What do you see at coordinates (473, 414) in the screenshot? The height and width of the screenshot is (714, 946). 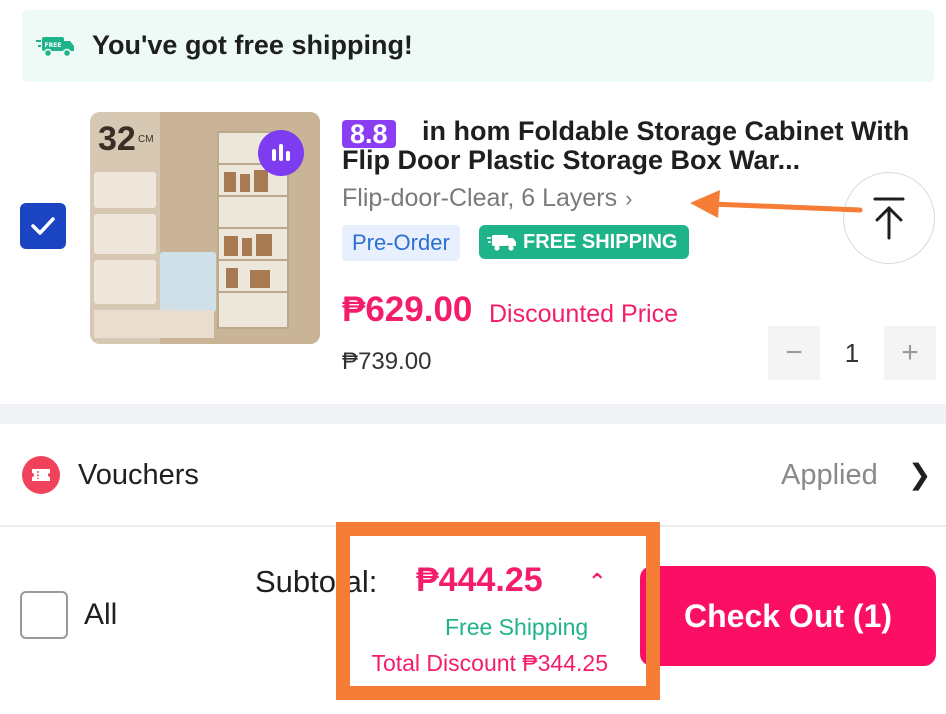 I see `section-divider` at bounding box center [473, 414].